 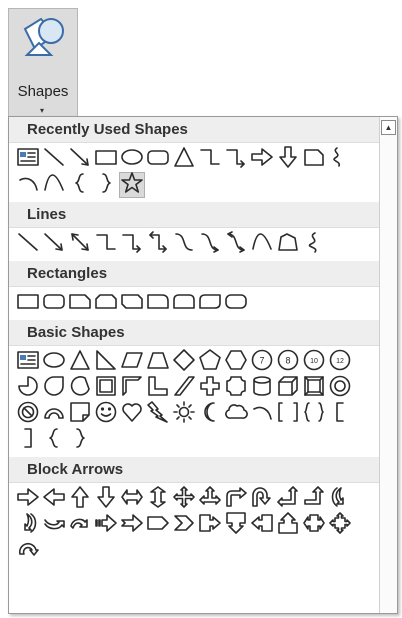 What do you see at coordinates (106, 525) in the screenshot?
I see `striped-right-arrow-shape-button` at bounding box center [106, 525].